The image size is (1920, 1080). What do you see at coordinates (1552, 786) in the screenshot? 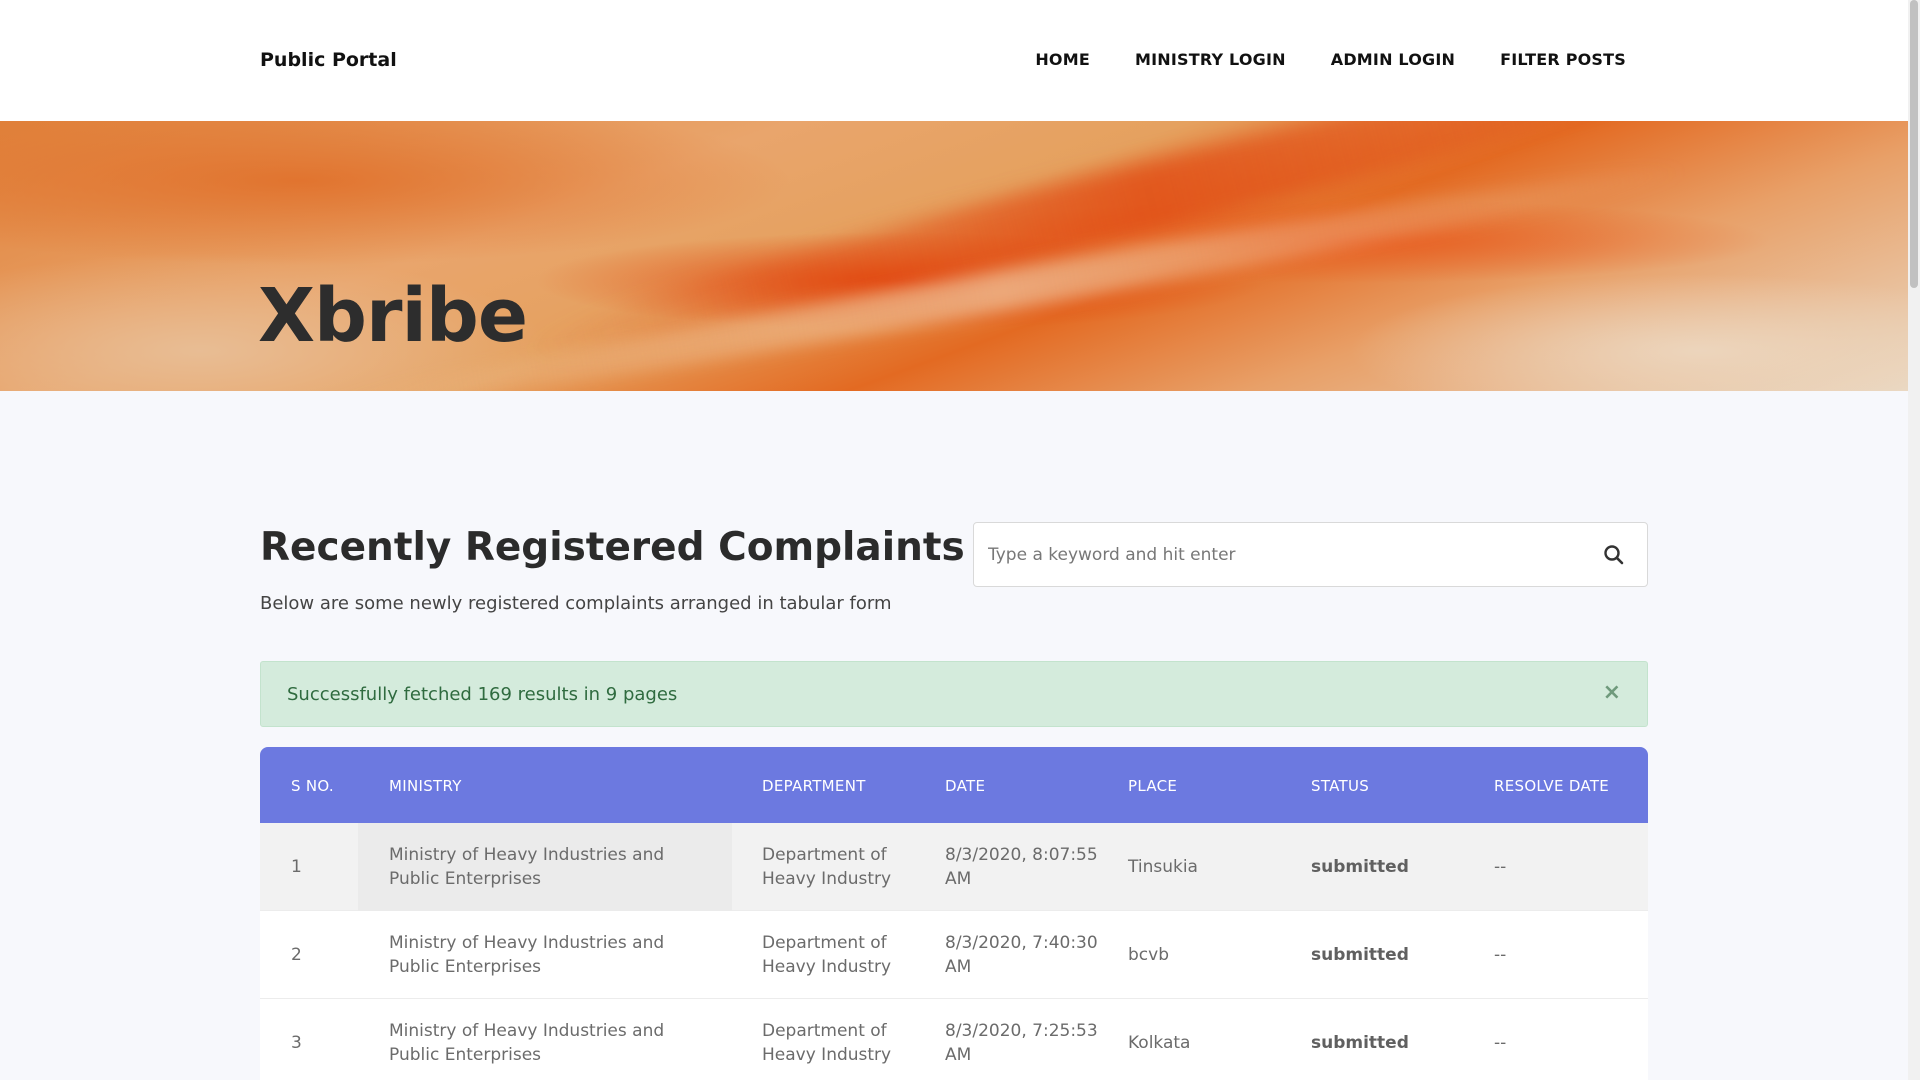
I see `column-header-resolve-date: RESOLVE DATE` at bounding box center [1552, 786].